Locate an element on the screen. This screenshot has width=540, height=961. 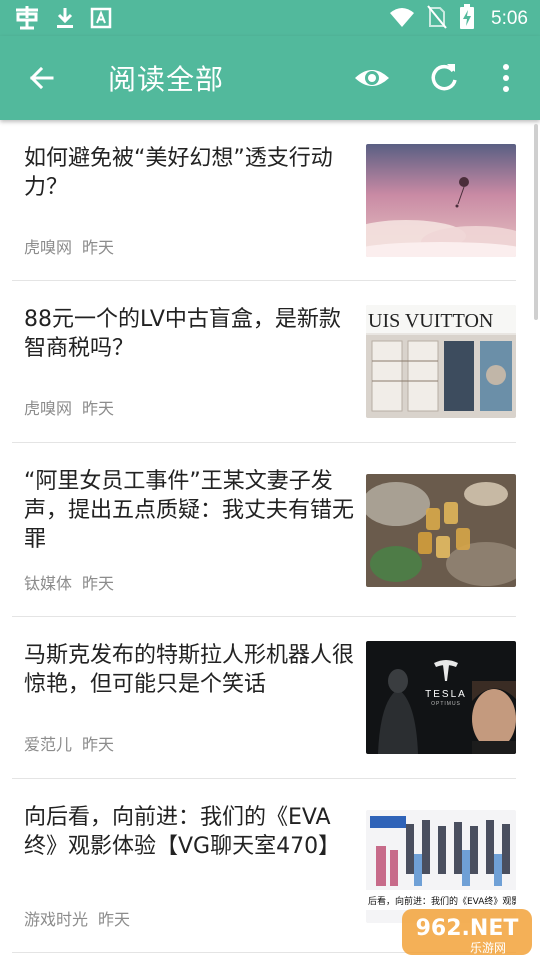
app-logo-icon is located at coordinates (27, 20).